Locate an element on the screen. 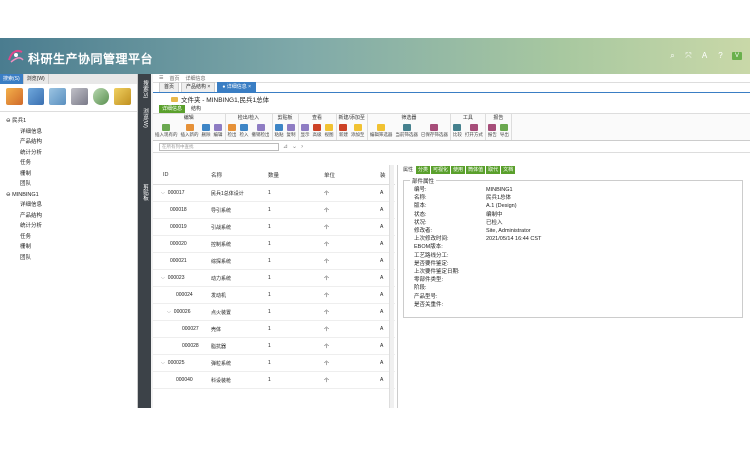 This screenshot has height=458, width=750. search-icon: ⌕ is located at coordinates (672, 55).